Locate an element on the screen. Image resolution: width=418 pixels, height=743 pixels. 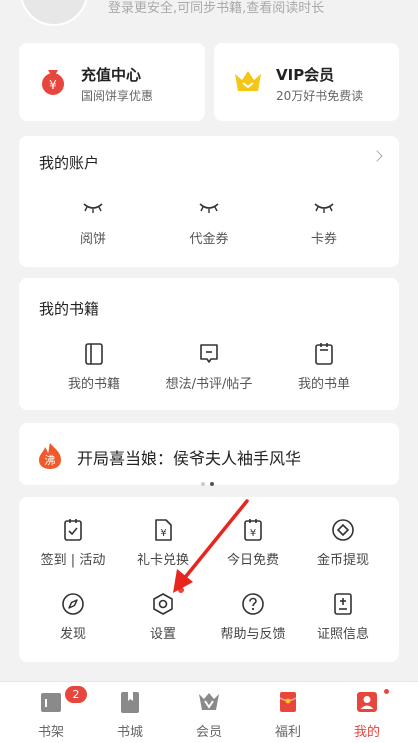
tool-label: 今日免费 is located at coordinates (252, 560).